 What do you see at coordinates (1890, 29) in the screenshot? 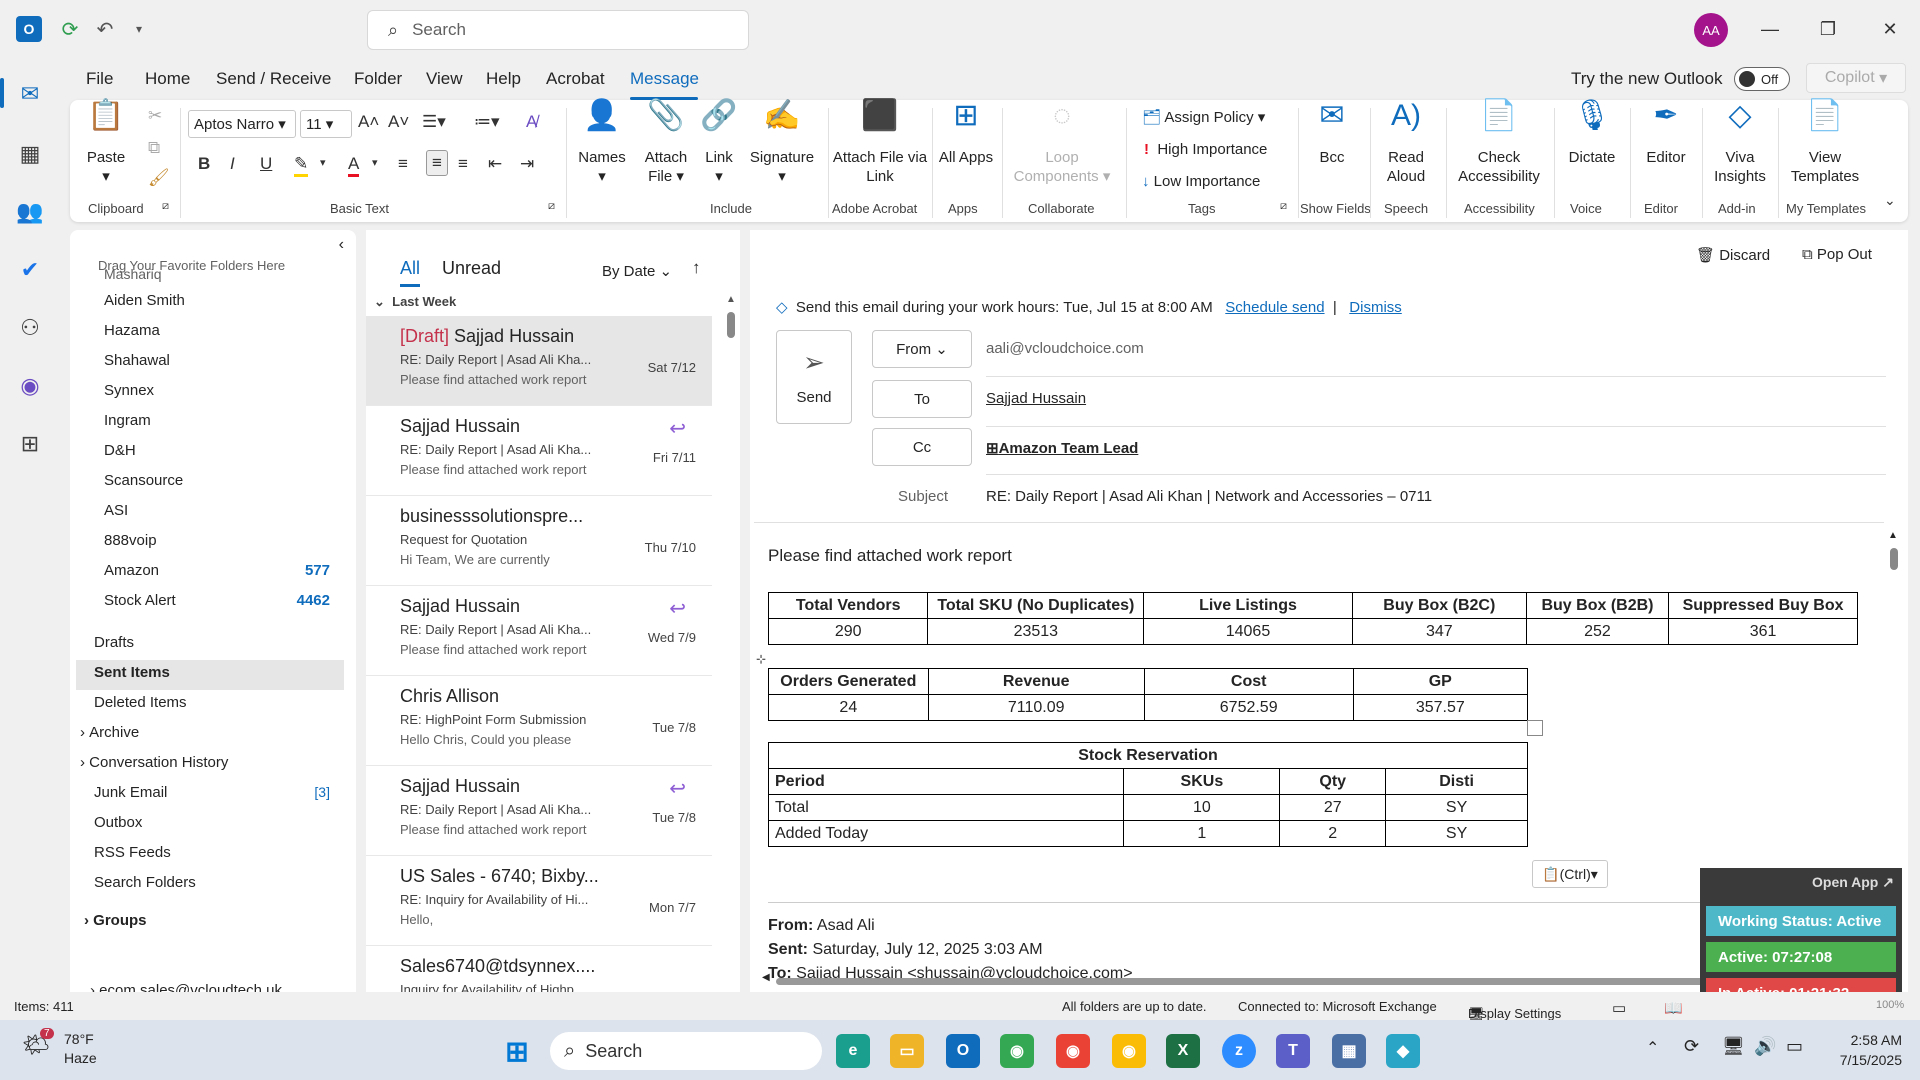
I see `close-button: ✕` at bounding box center [1890, 29].